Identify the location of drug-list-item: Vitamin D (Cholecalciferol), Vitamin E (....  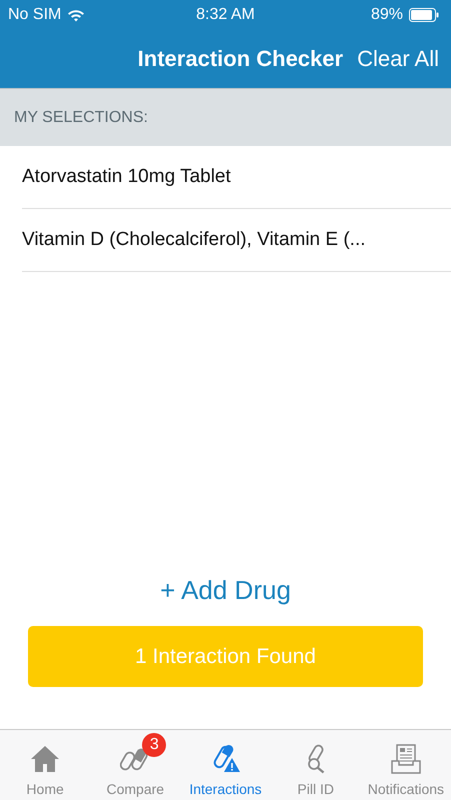
(236, 240).